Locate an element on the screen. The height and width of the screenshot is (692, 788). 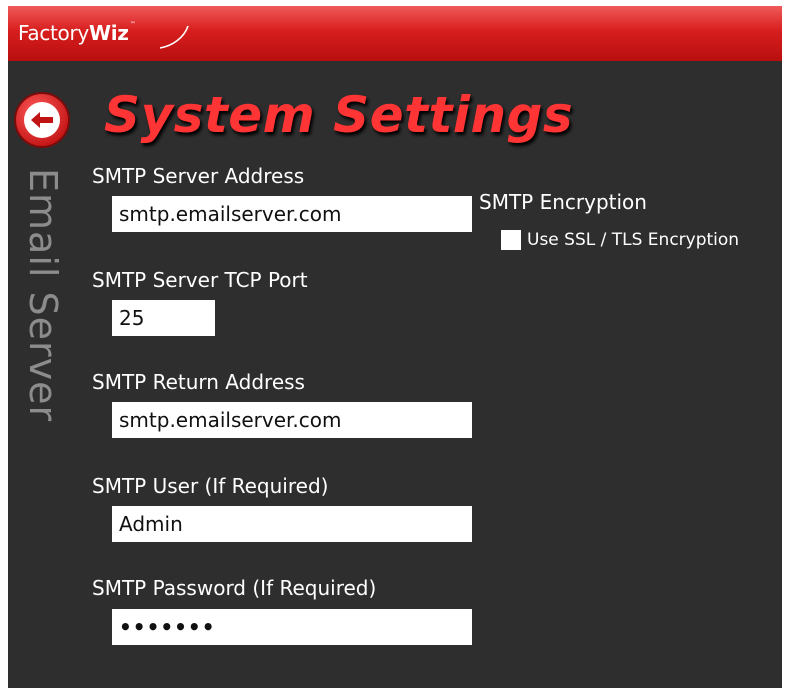
page-title: System Settings is located at coordinates (339, 115).